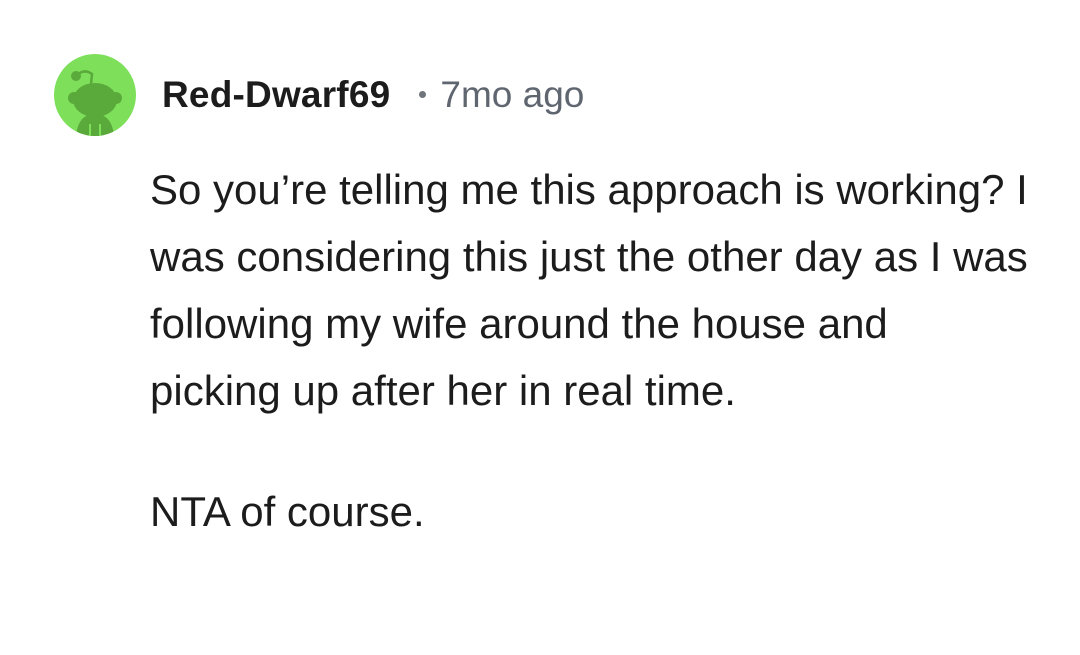 The height and width of the screenshot is (655, 1080). Describe the element at coordinates (276, 95) in the screenshot. I see `author-username: Red-Dwarf69` at that location.